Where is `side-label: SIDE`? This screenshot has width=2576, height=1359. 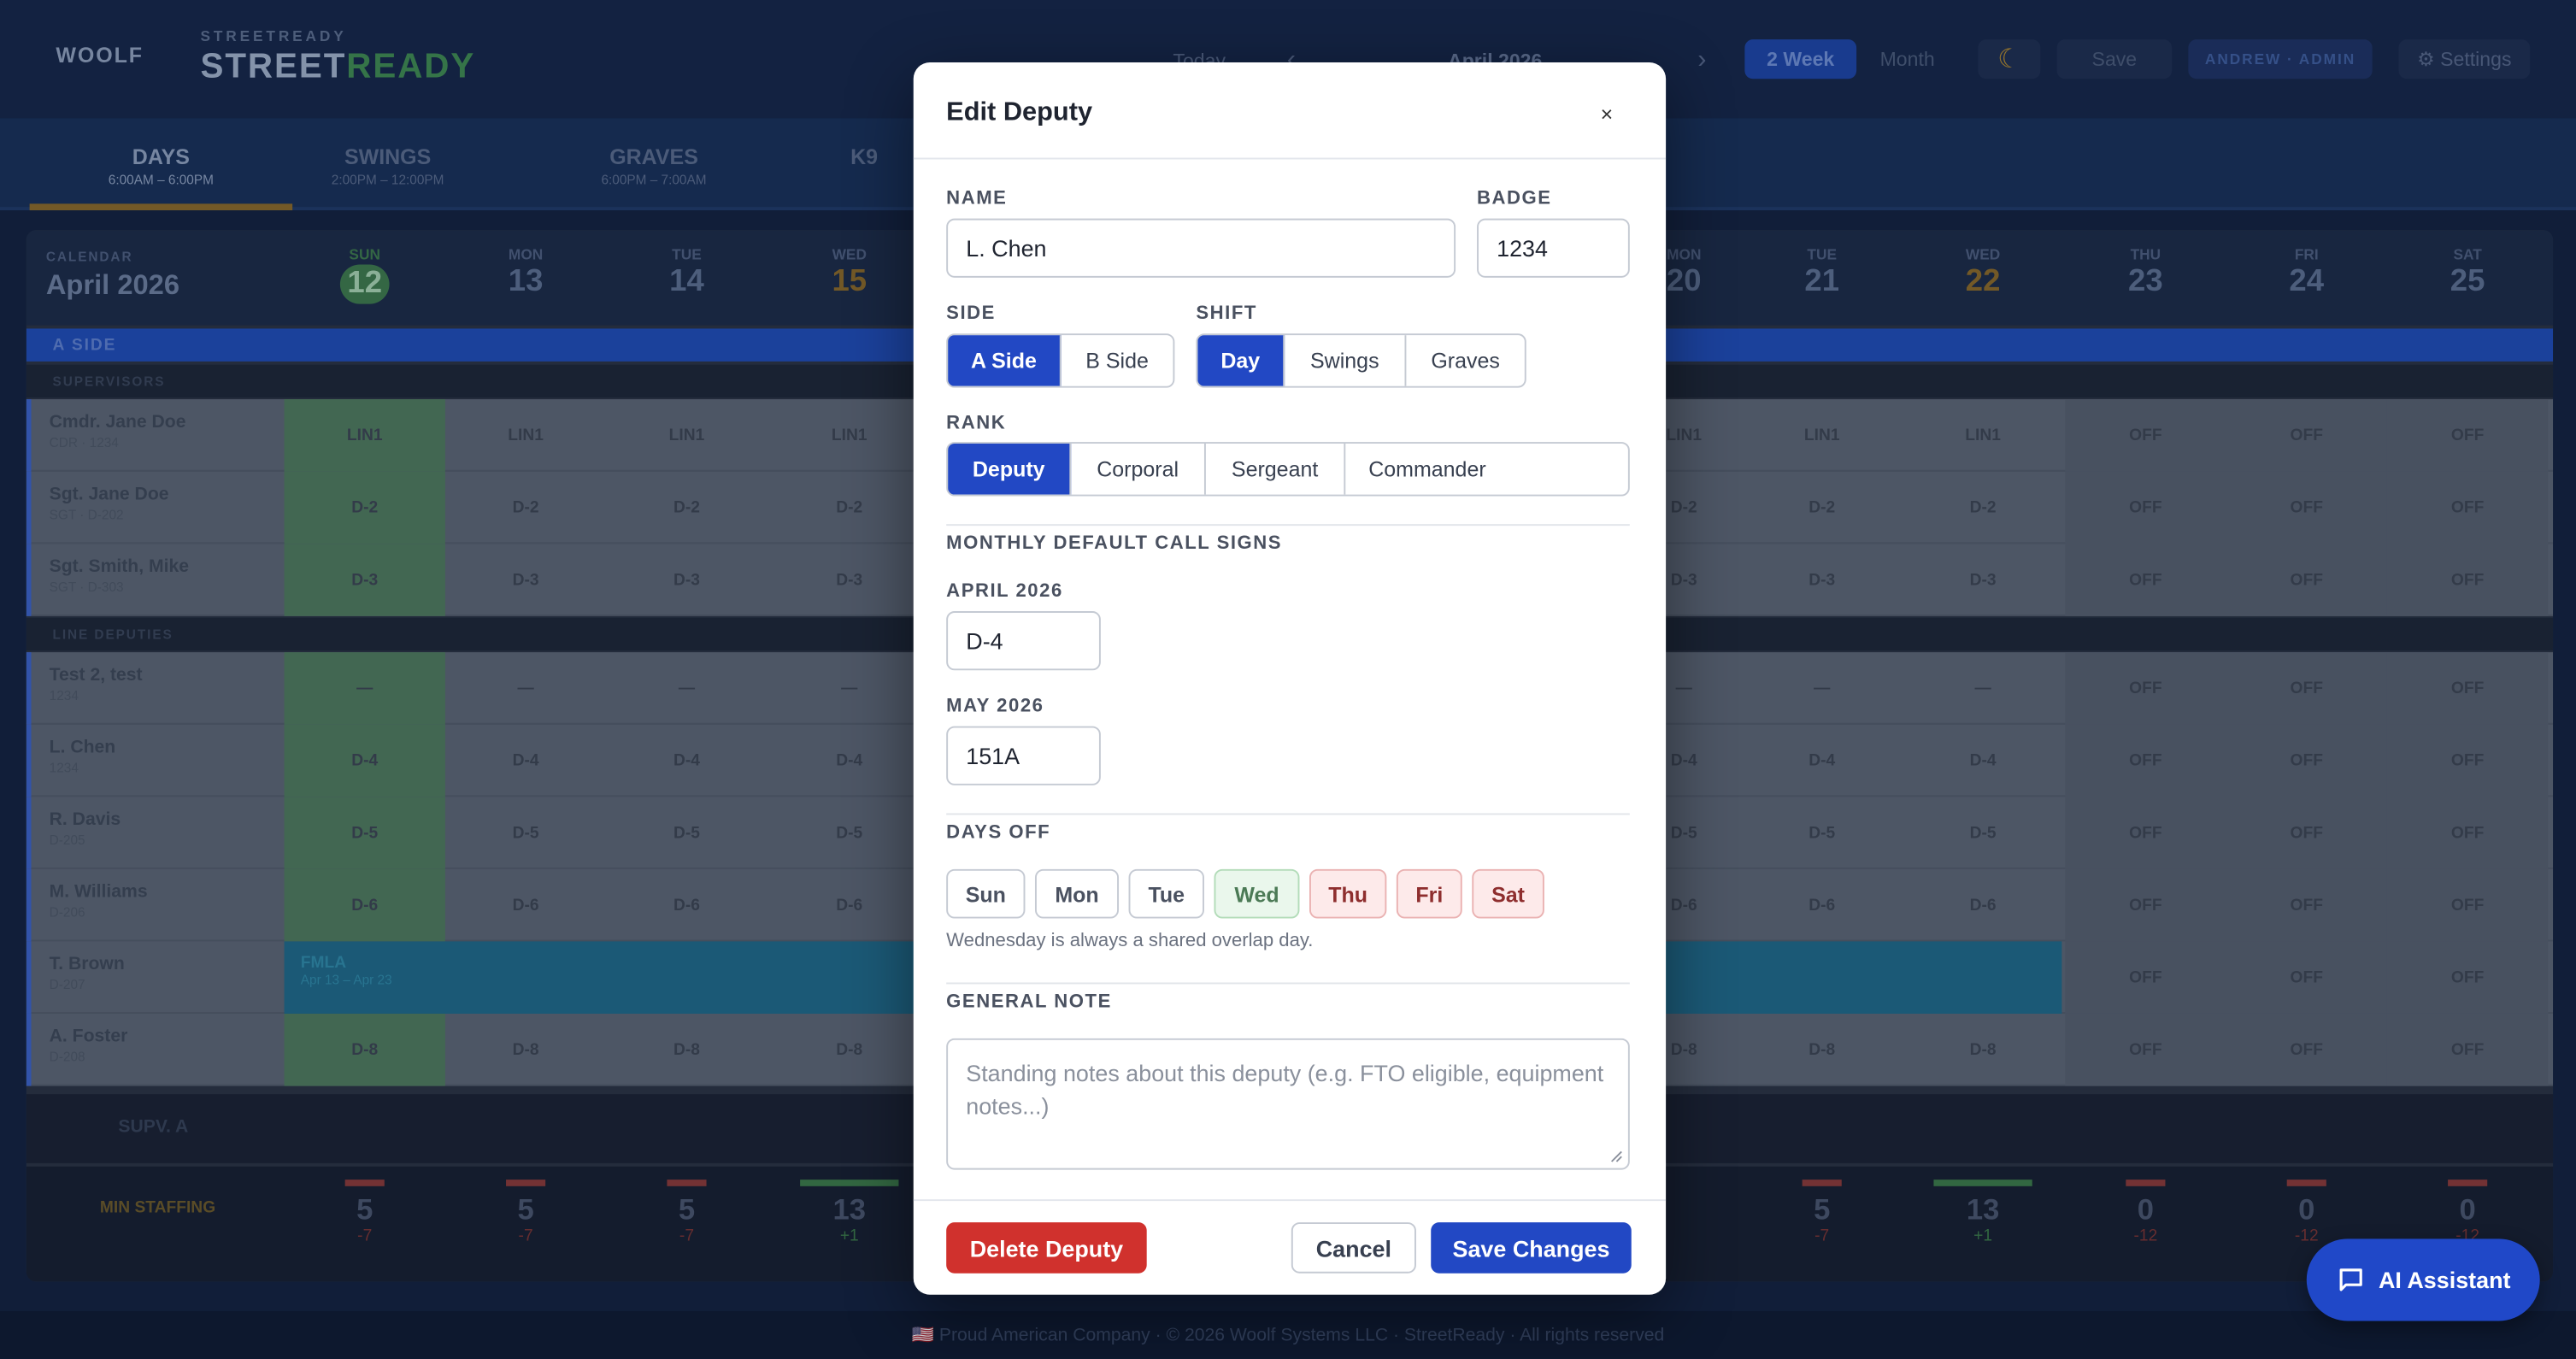
side-label: SIDE is located at coordinates (971, 313).